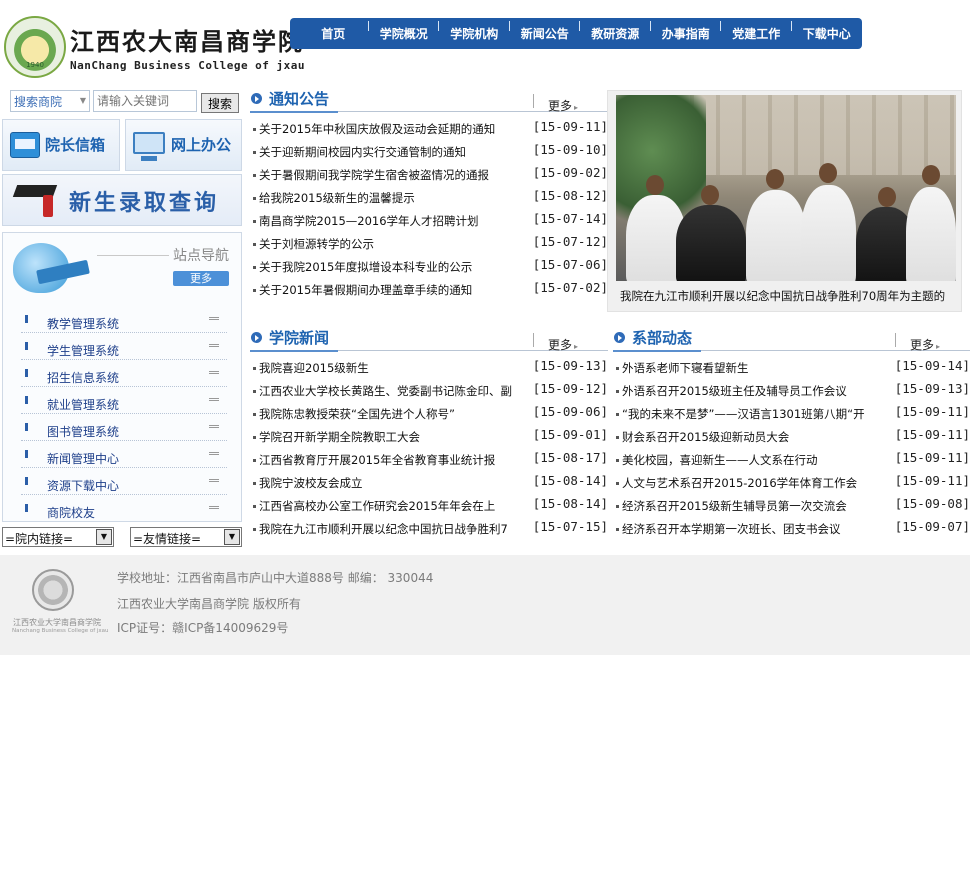  I want to click on dept-news-link: 财会系召开2015级迎新动员大会, so click(760, 437).